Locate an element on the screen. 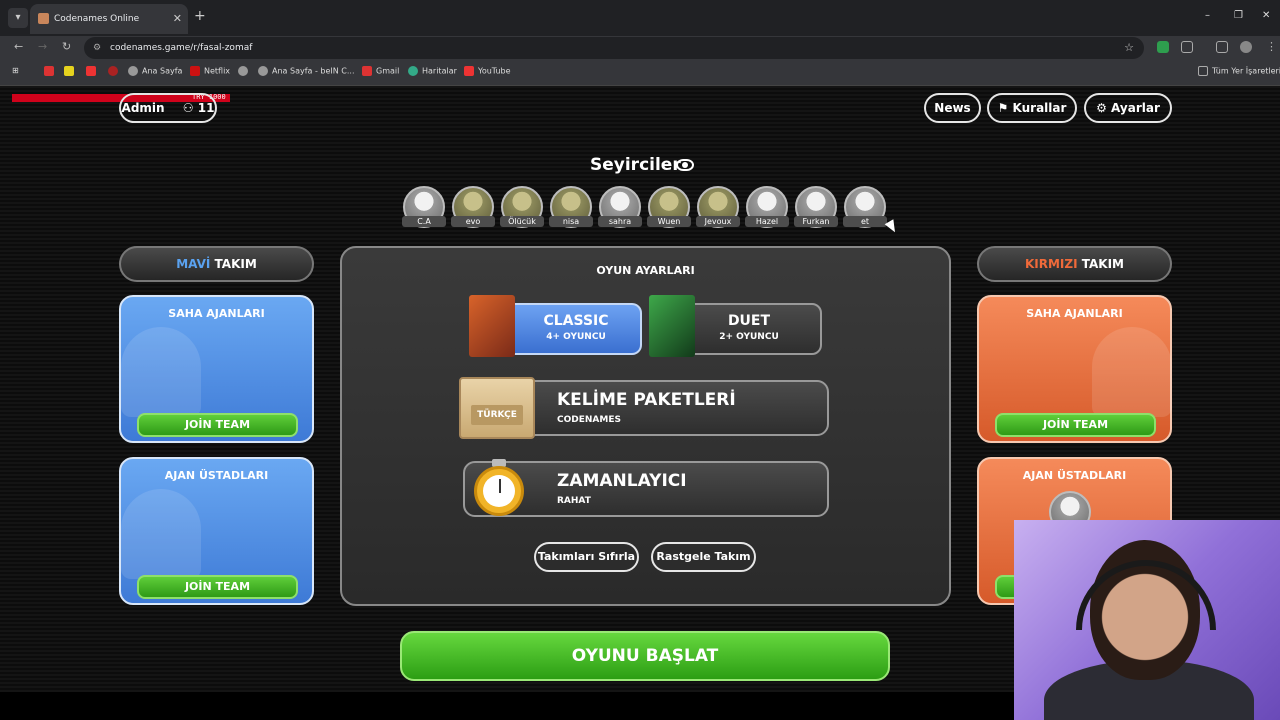 The height and width of the screenshot is (720, 1280). mouse-cursor-icon is located at coordinates (892, 227).